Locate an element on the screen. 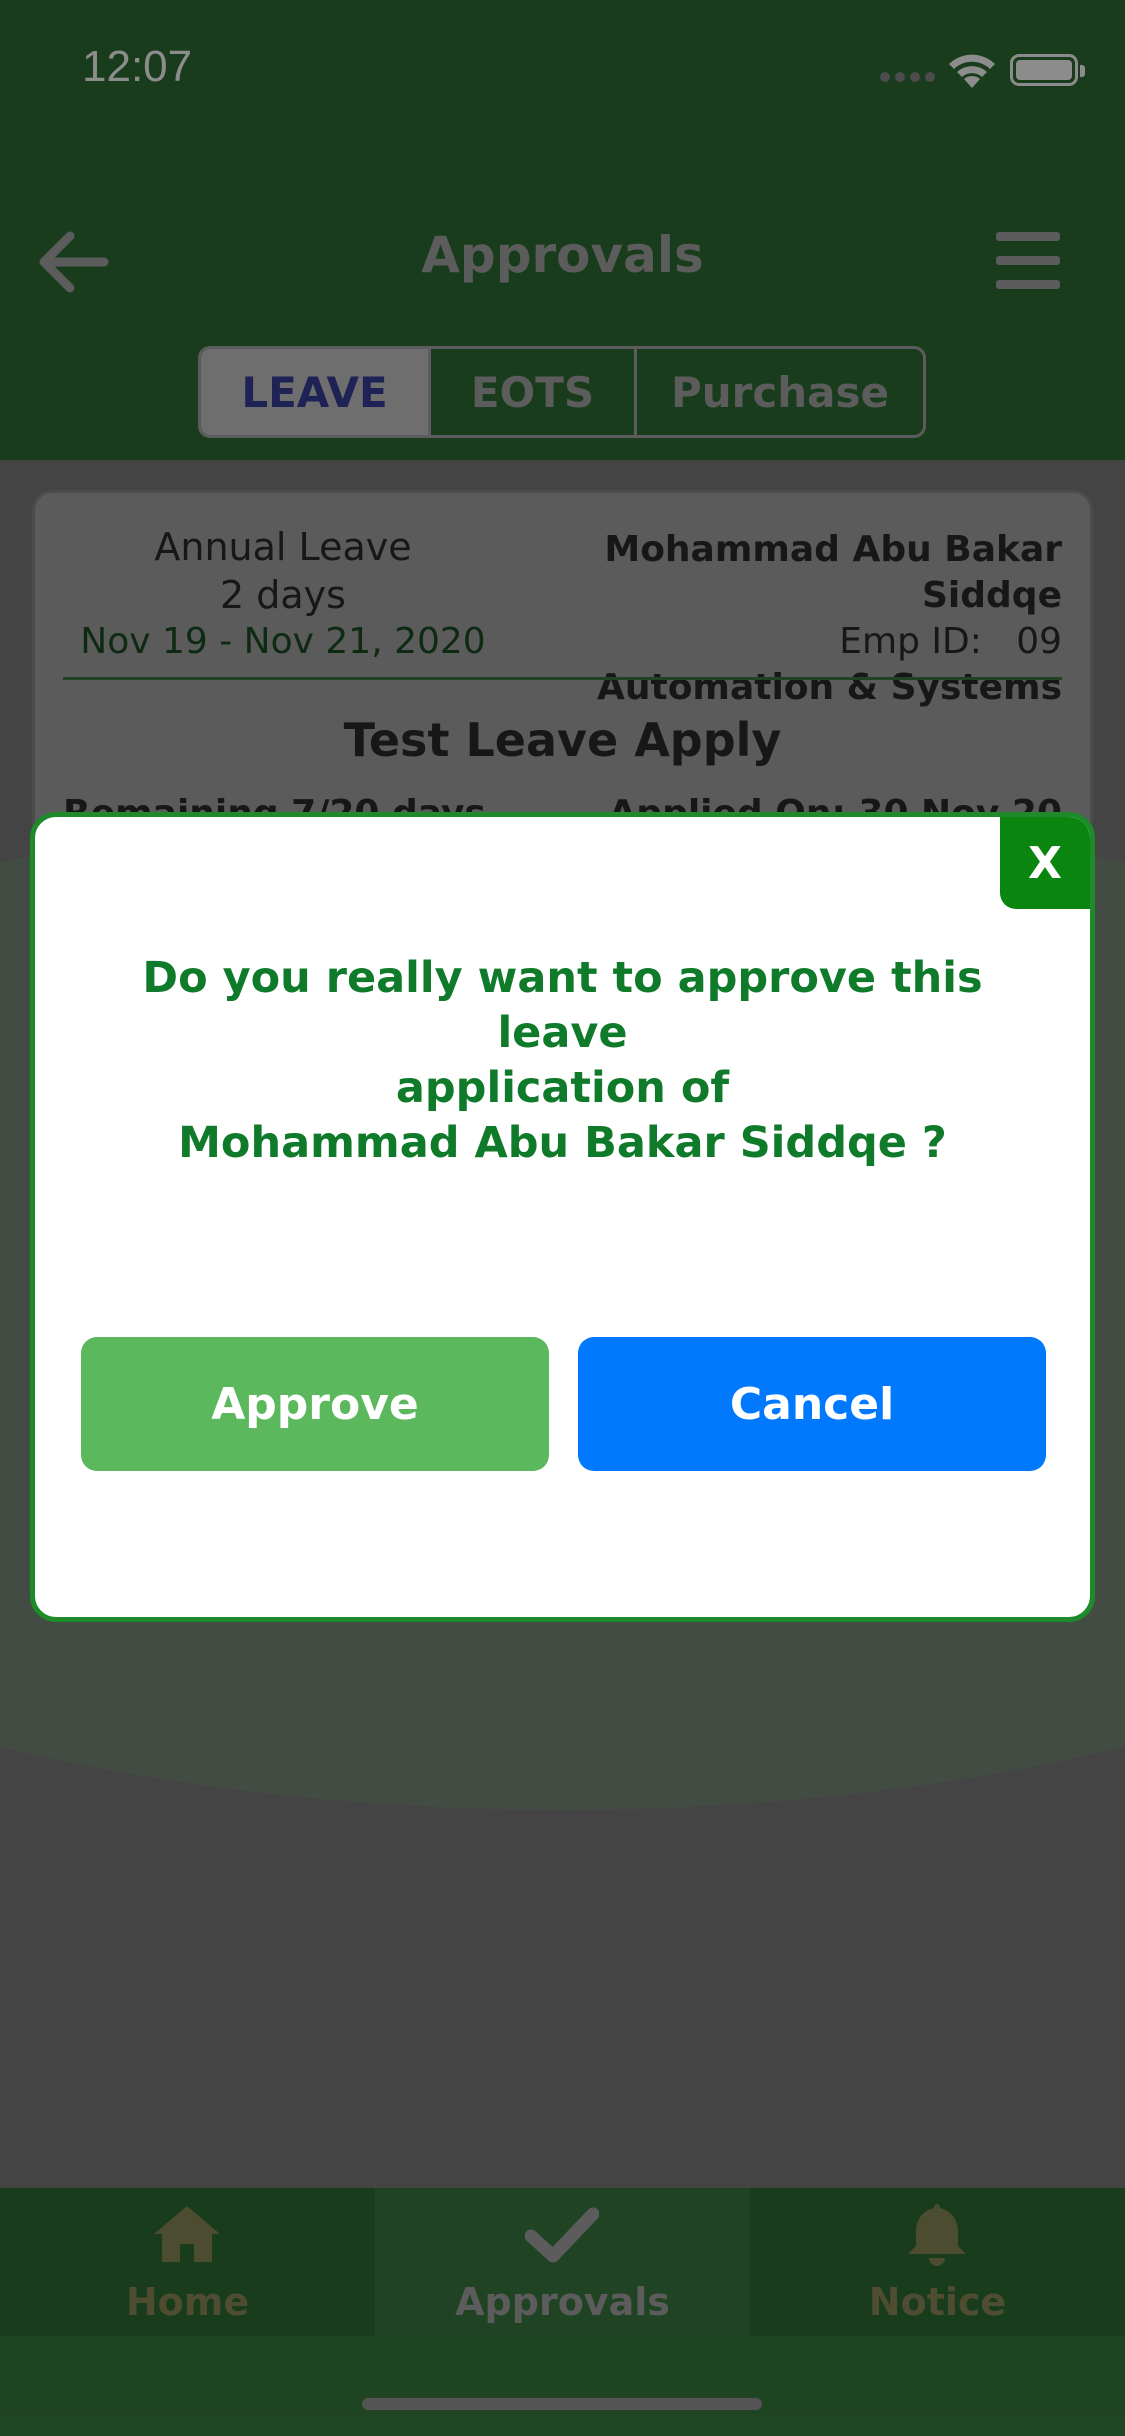 This screenshot has width=1125, height=2436. cancel-button: Cancel is located at coordinates (812, 1404).